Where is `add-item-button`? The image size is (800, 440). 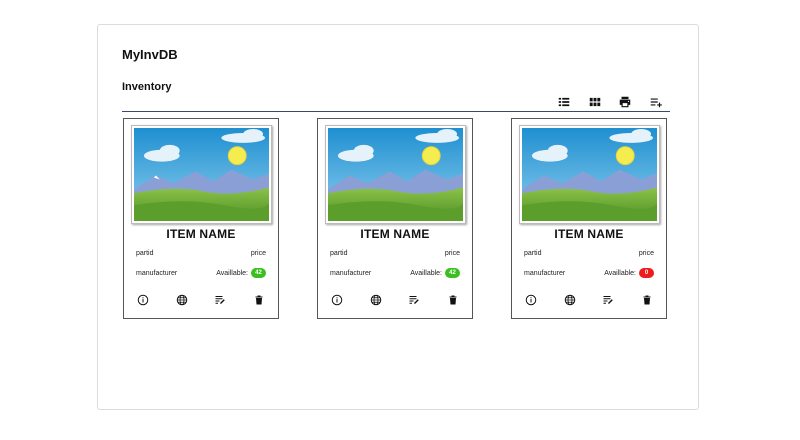
add-item-button is located at coordinates (656, 102).